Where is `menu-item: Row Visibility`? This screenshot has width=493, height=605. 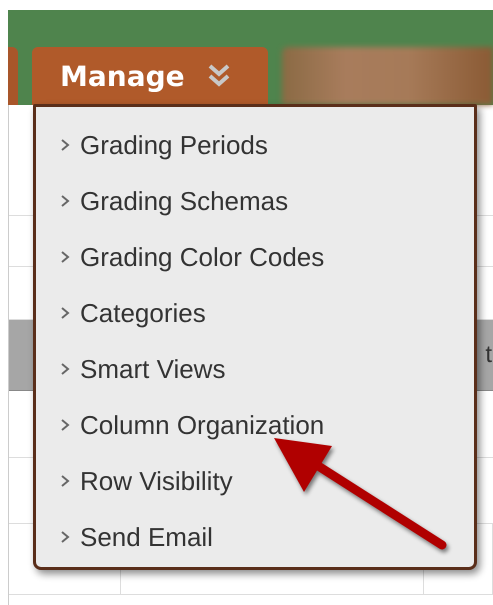 menu-item: Row Visibility is located at coordinates (255, 481).